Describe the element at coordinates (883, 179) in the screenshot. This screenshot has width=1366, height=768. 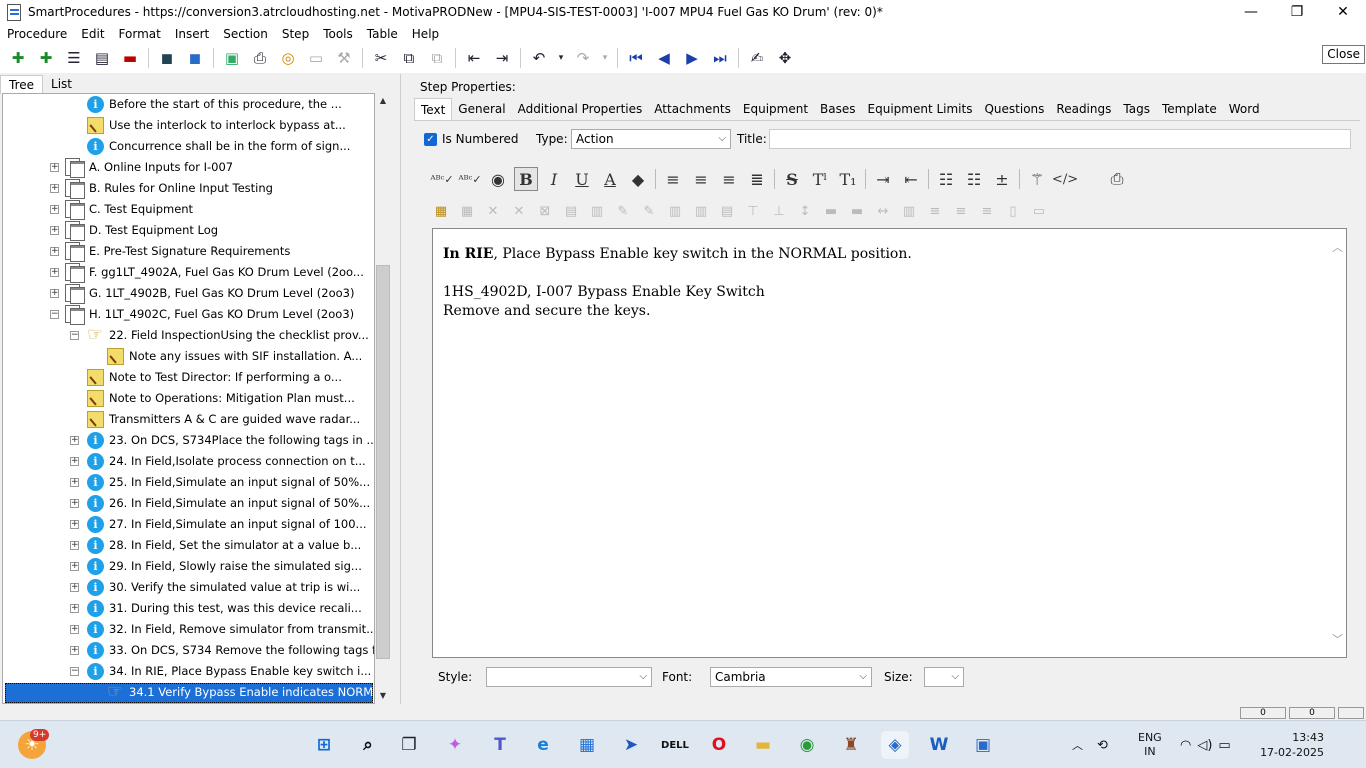
I see `increase-indent-icon: ⇥` at that location.